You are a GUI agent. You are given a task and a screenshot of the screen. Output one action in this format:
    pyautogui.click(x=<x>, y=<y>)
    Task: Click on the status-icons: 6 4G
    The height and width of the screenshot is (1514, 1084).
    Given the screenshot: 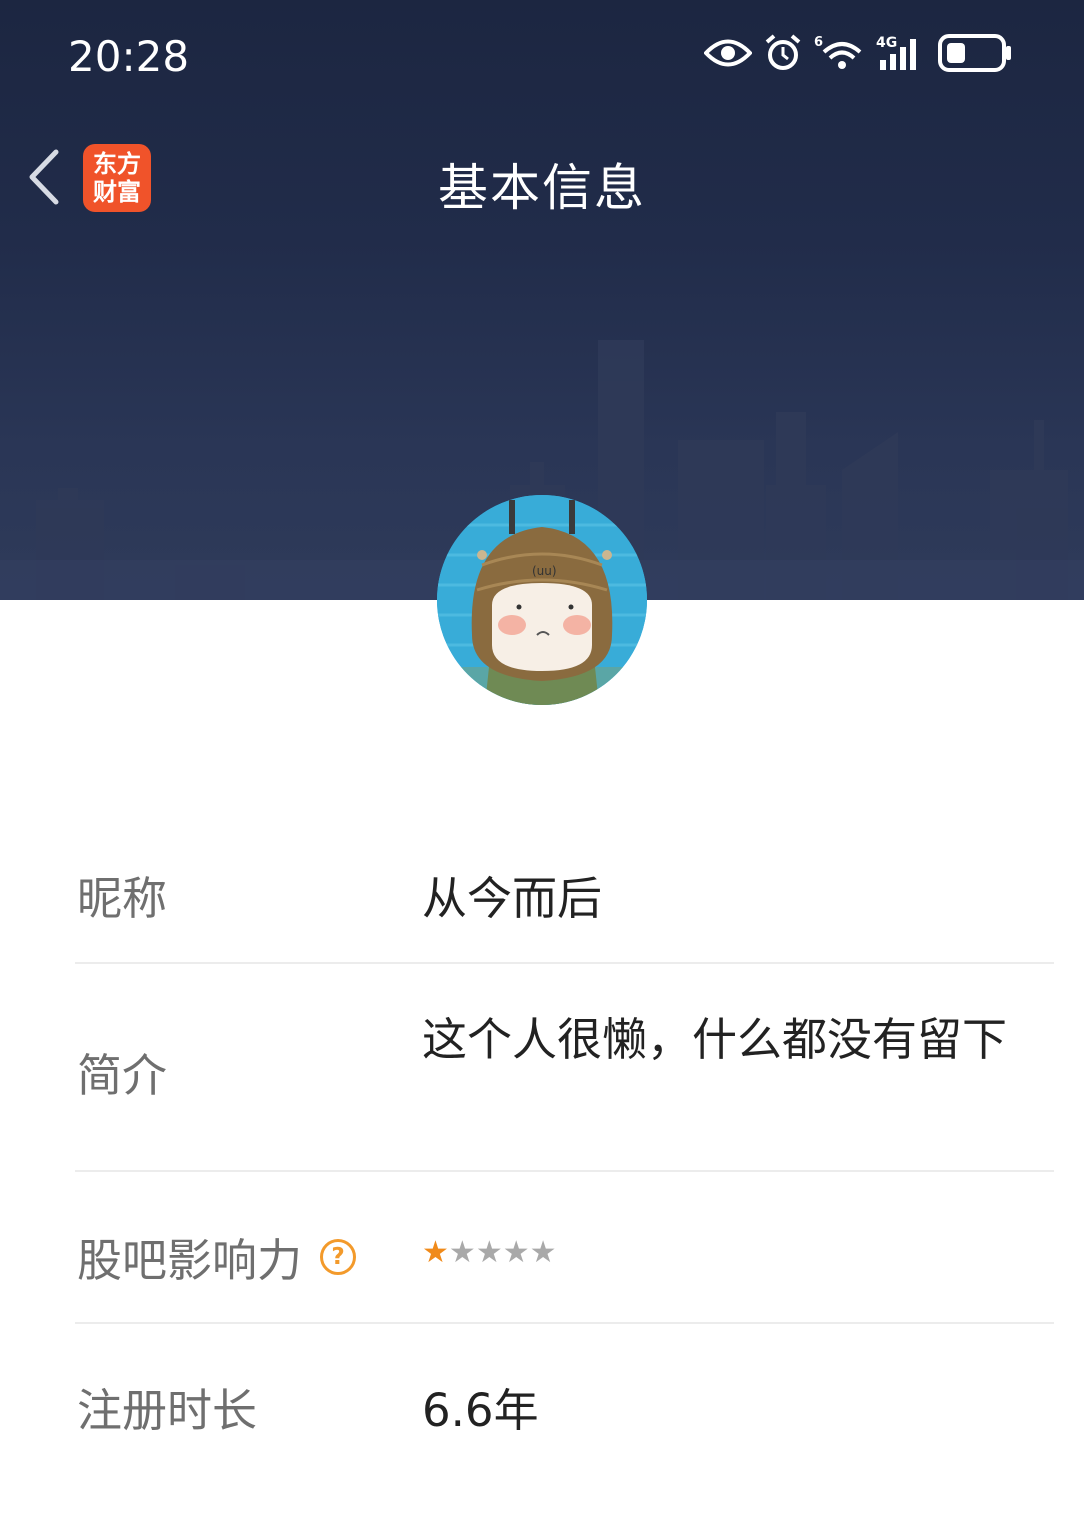 What is the action you would take?
    pyautogui.click(x=858, y=53)
    